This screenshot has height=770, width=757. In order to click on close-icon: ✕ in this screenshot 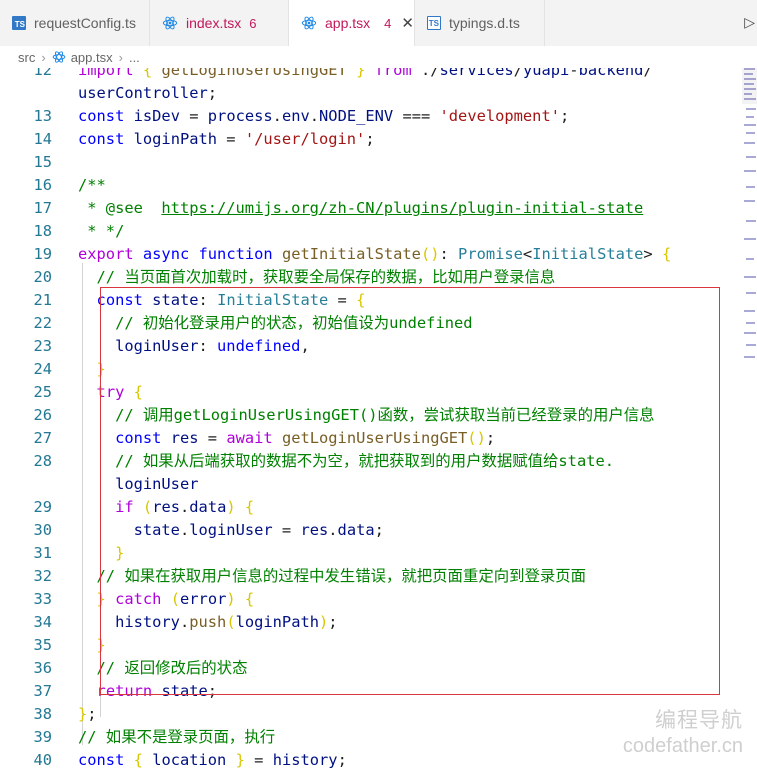, I will do `click(407, 23)`.